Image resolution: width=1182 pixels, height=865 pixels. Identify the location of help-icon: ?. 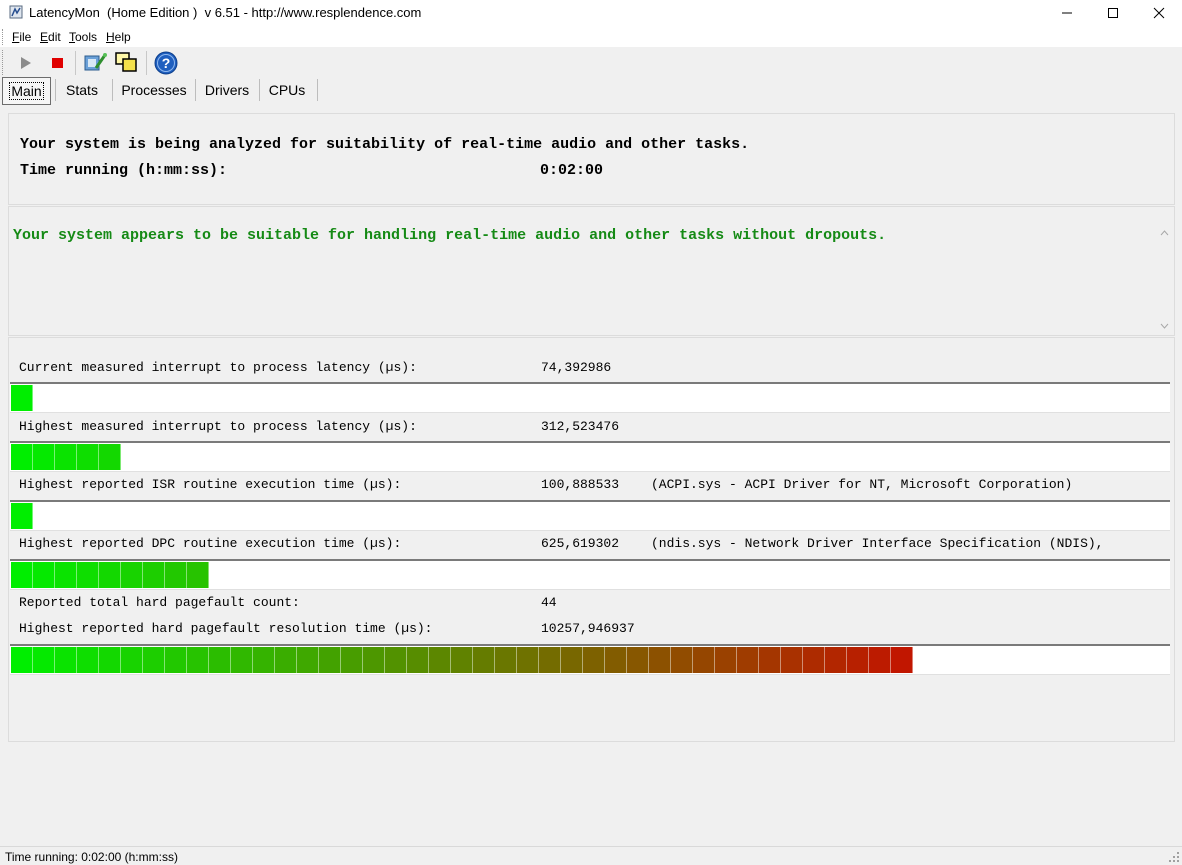
(166, 63).